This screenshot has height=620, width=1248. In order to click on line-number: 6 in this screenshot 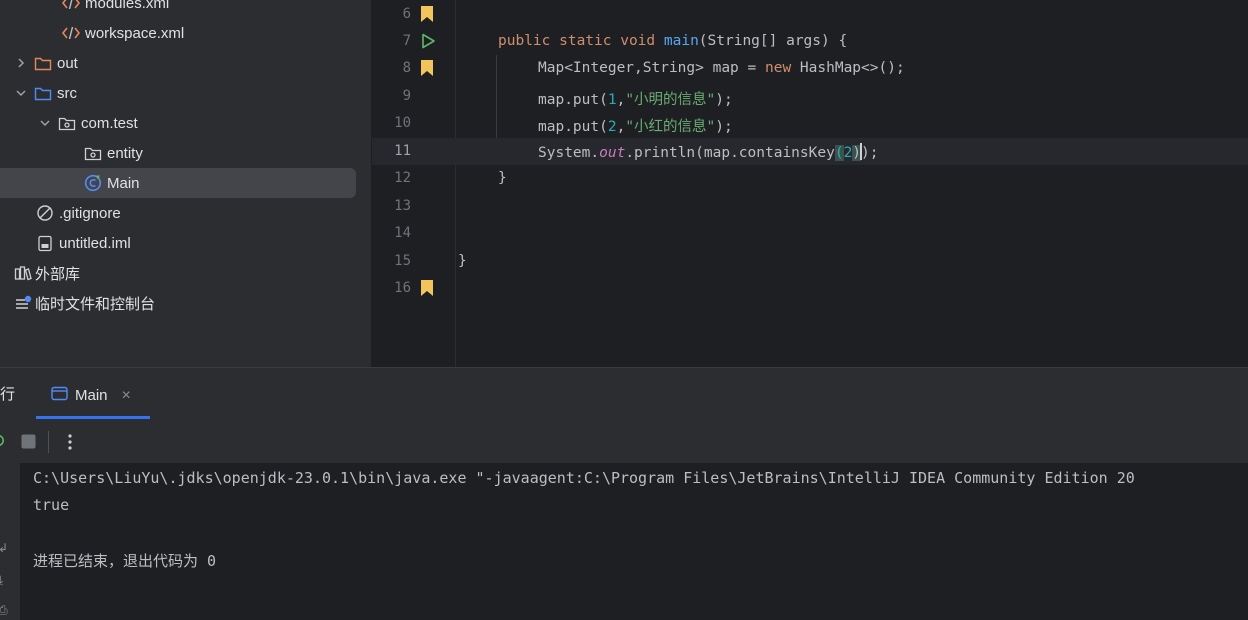, I will do `click(406, 14)`.